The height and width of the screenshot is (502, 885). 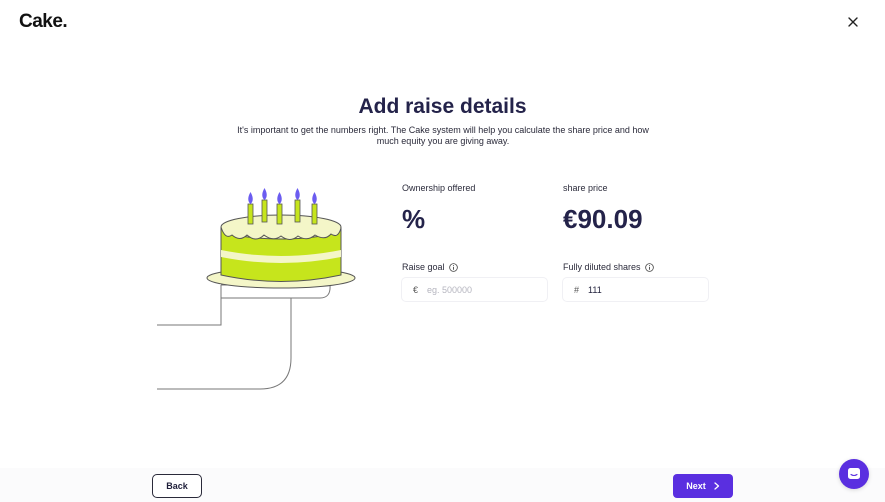 I want to click on raise-goal-input-wrapper: €, so click(x=474, y=289).